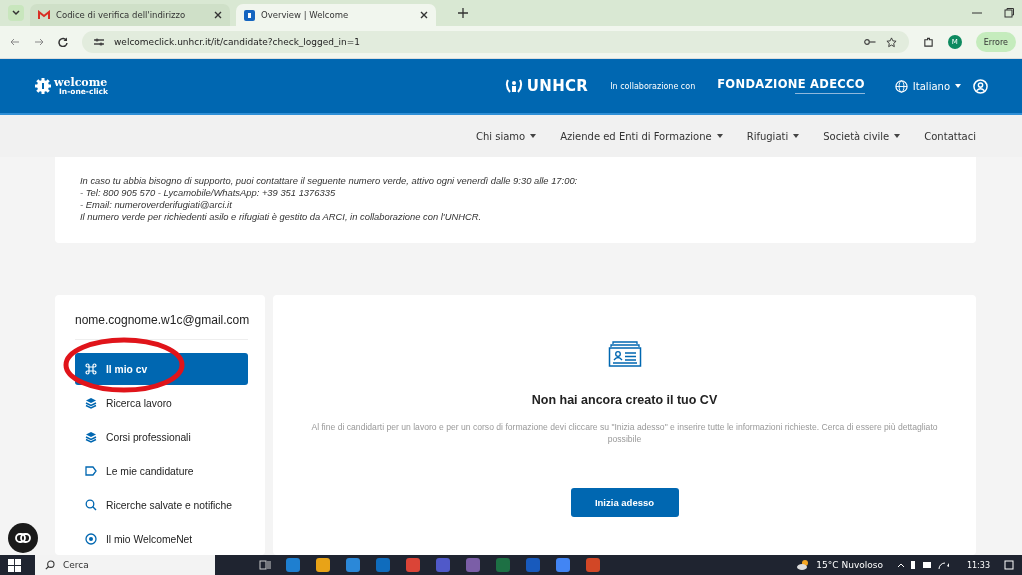 This screenshot has height=575, width=1022. I want to click on nav-link: Contattaci, so click(950, 136).